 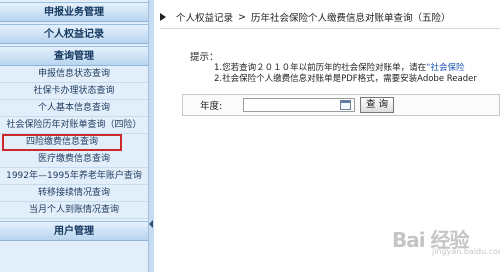 I want to click on sidebar-item-card-status: 社保卡办理状态查询, so click(x=74, y=91).